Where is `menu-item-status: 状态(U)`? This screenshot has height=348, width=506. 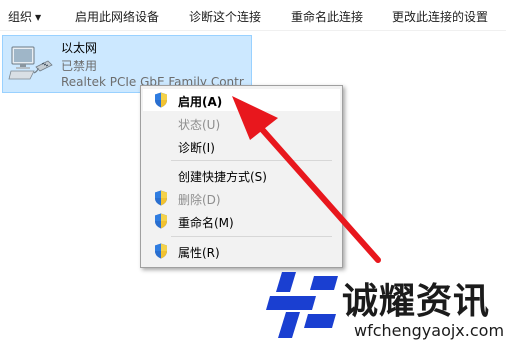 menu-item-status: 状态(U) is located at coordinates (241, 123).